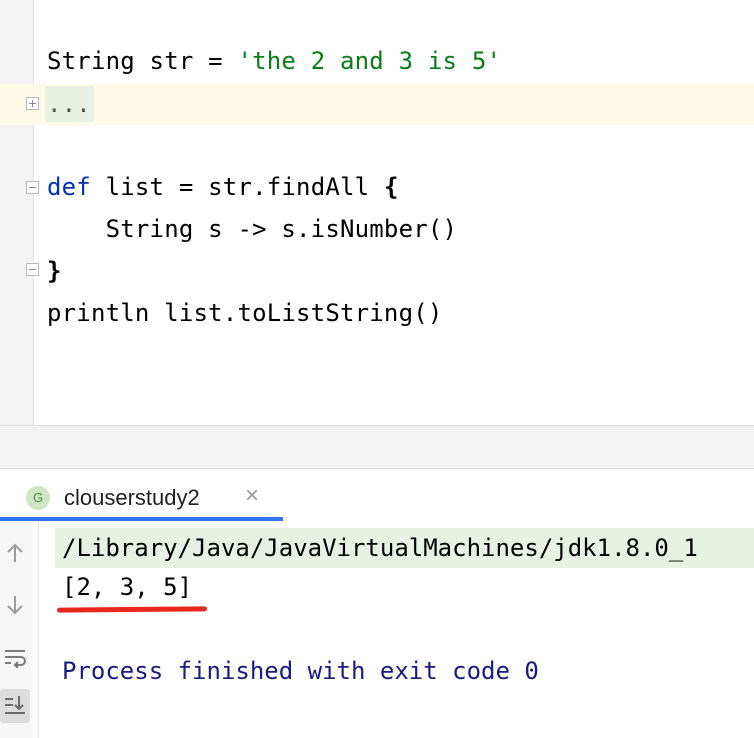  Describe the element at coordinates (38, 498) in the screenshot. I see `groovy-file-icon: G` at that location.